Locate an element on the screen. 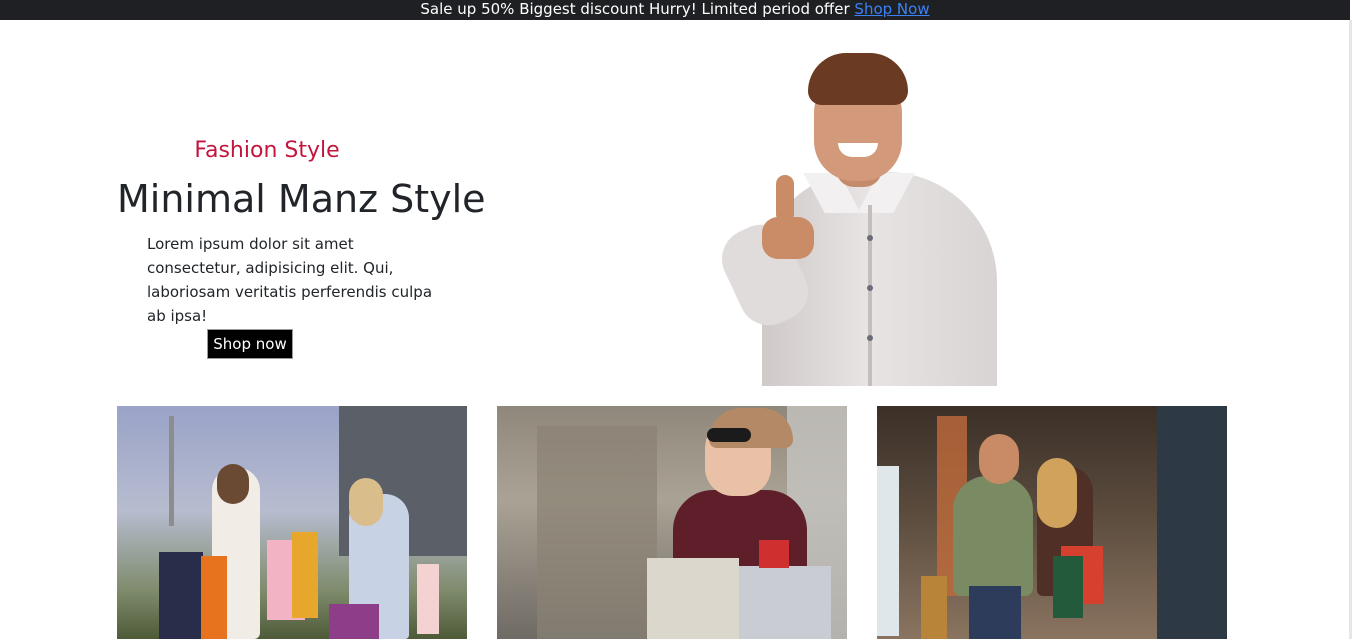  man-face is located at coordinates (999, 459).